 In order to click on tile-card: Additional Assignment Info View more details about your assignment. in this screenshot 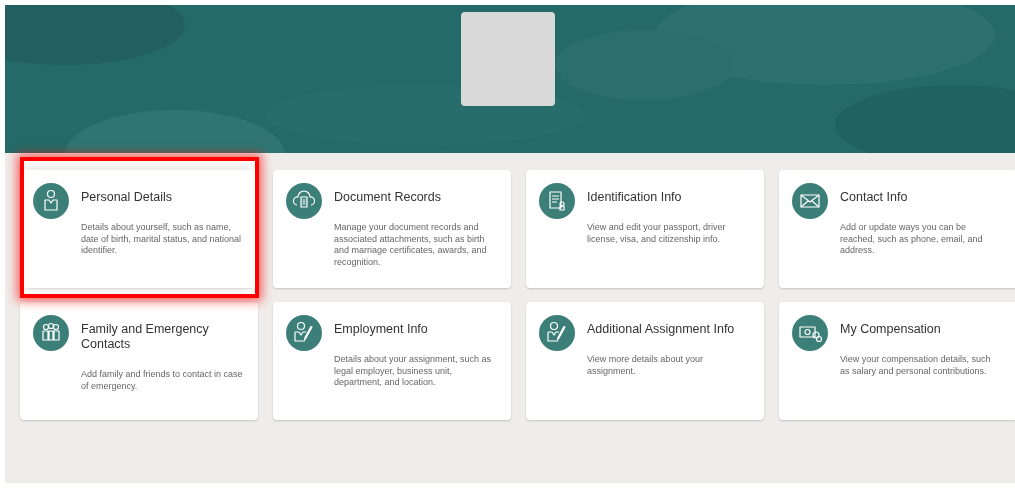, I will do `click(645, 361)`.